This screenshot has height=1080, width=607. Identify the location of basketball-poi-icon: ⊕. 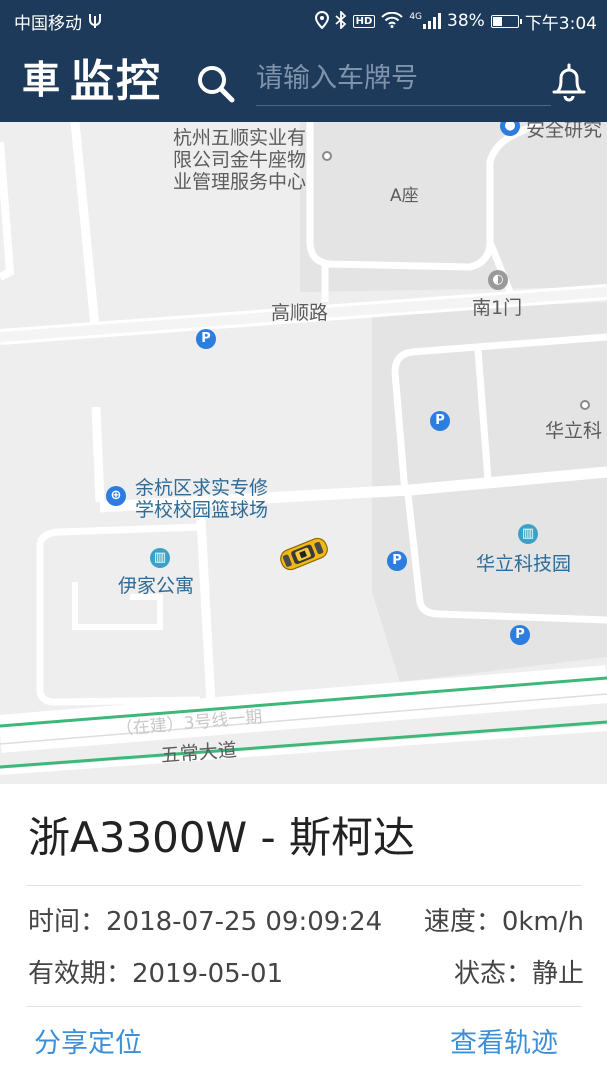
(116, 496).